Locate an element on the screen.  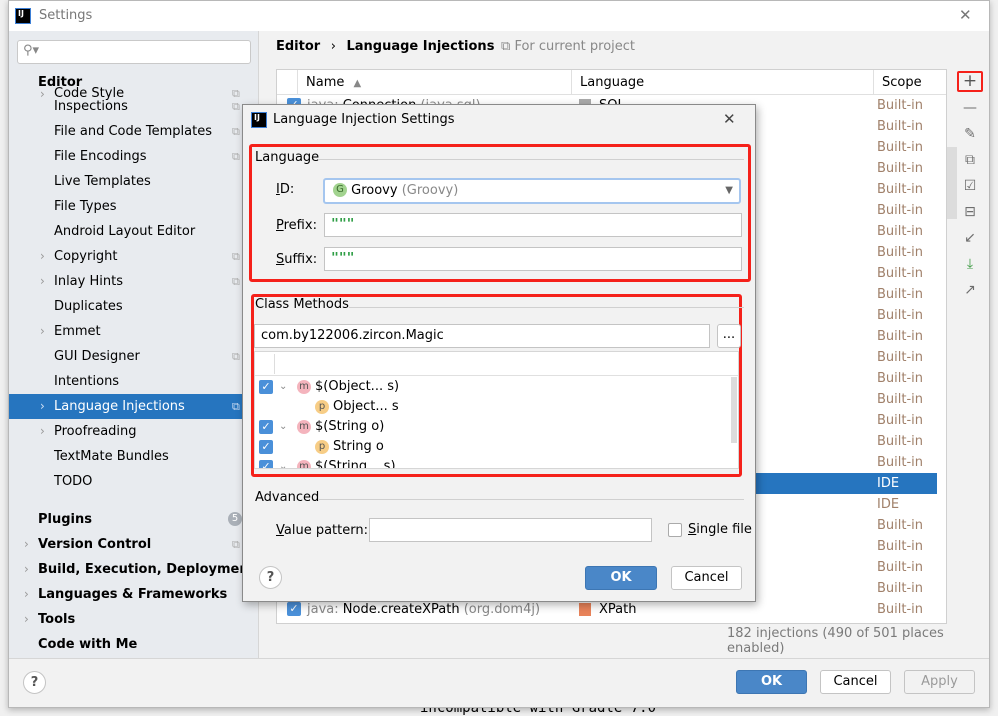
method-tree-row: ✓ ⌄ m $(Object... s) is located at coordinates (490, 387).